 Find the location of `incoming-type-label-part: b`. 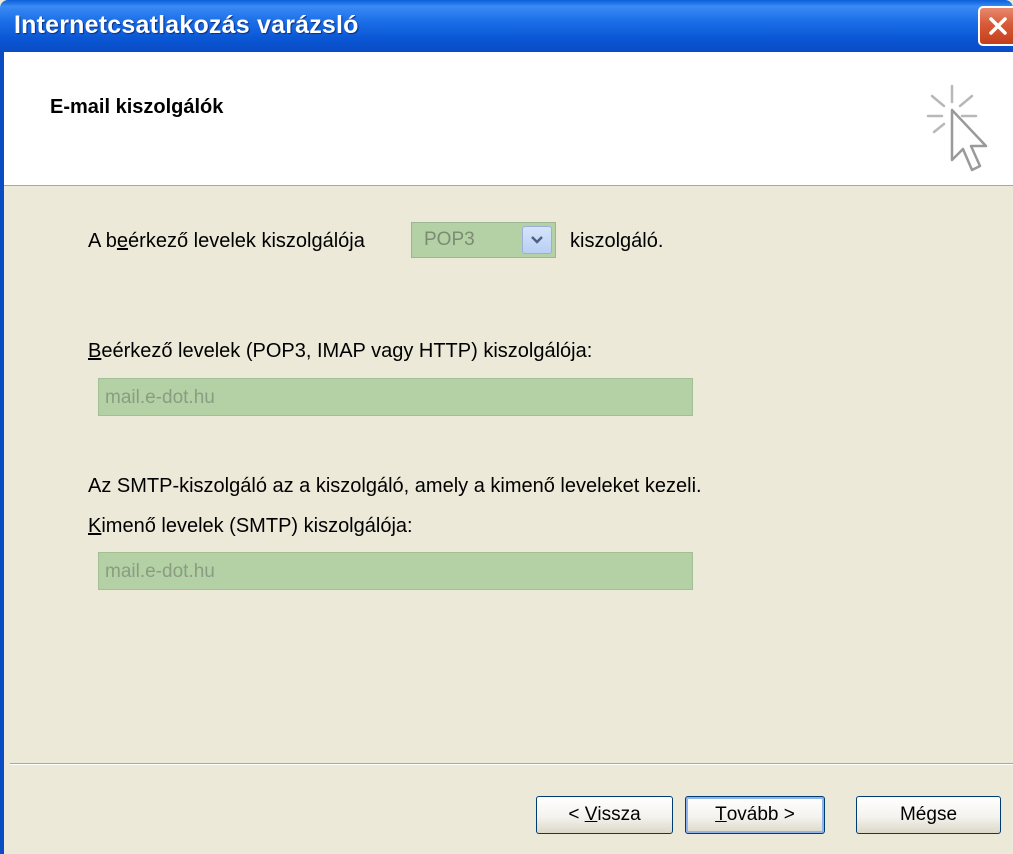

incoming-type-label-part: b is located at coordinates (111, 241).